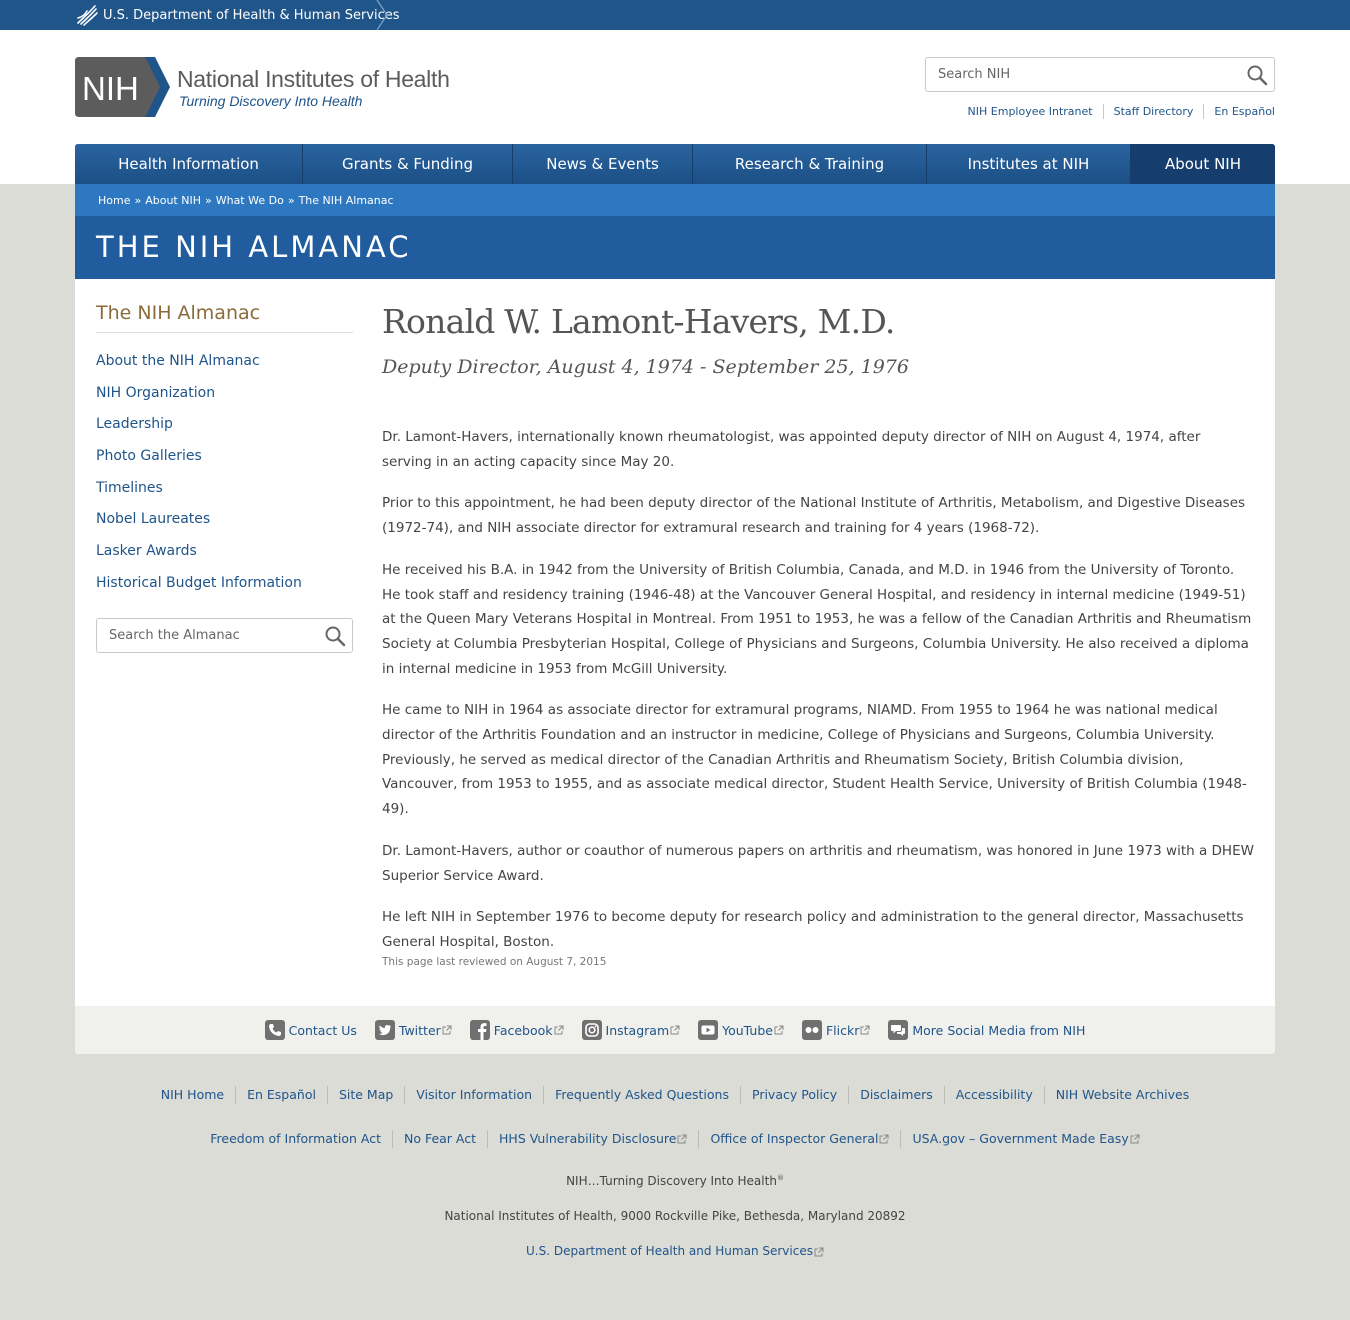  Describe the element at coordinates (1025, 1139) in the screenshot. I see `footer-link-usa-gov: USA.gov – Government Made Easy` at that location.